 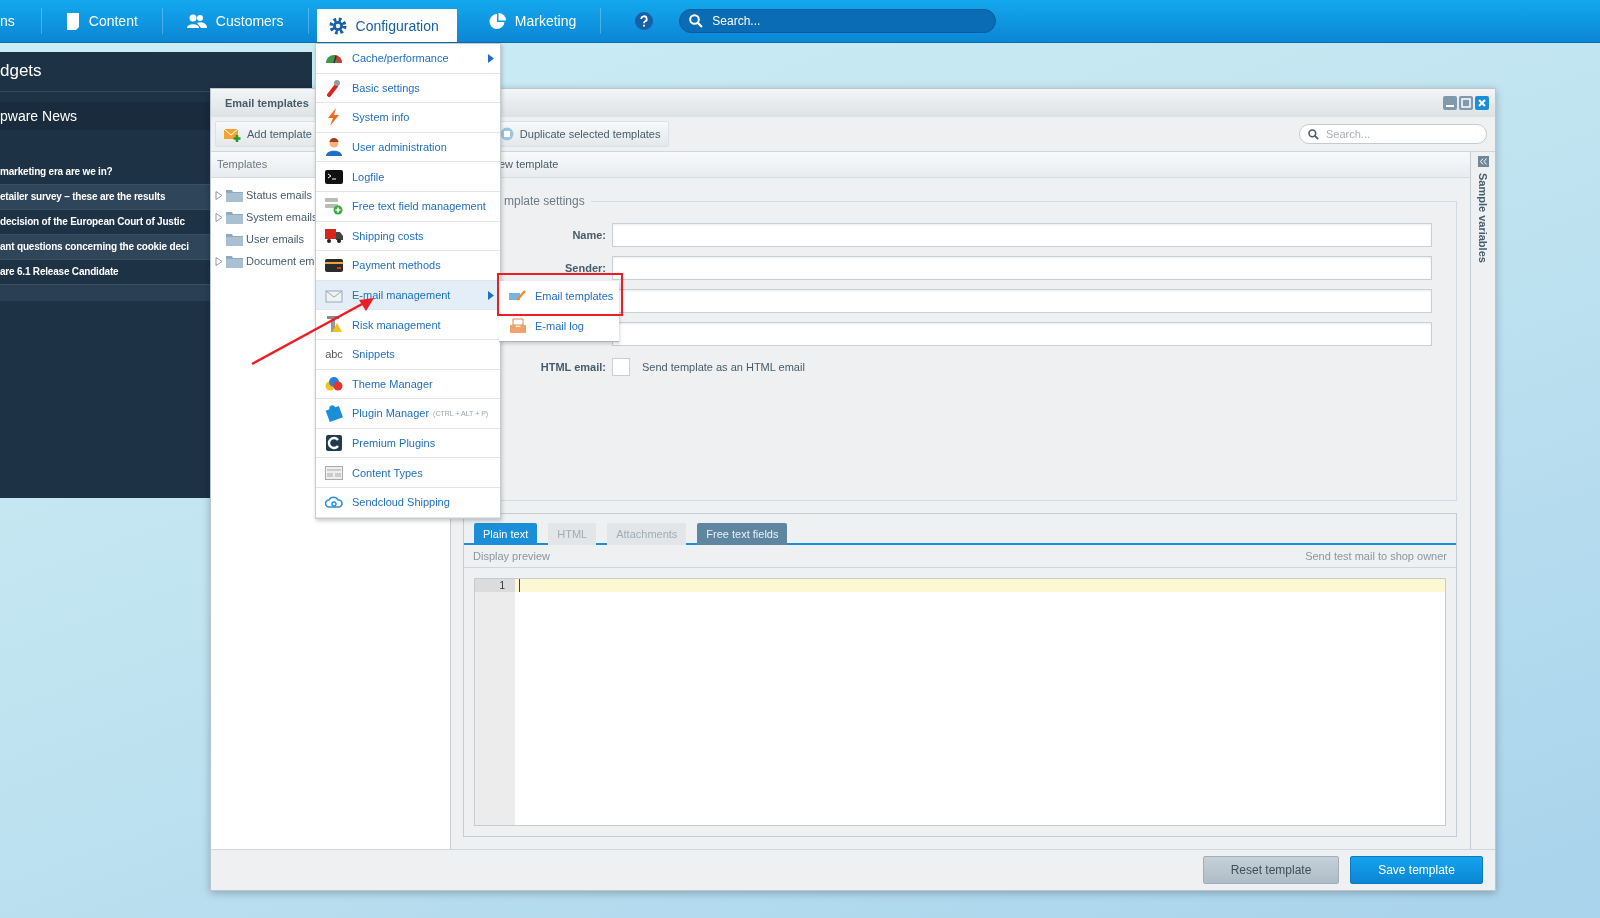 I want to click on group-title: mplate settings, so click(x=544, y=201).